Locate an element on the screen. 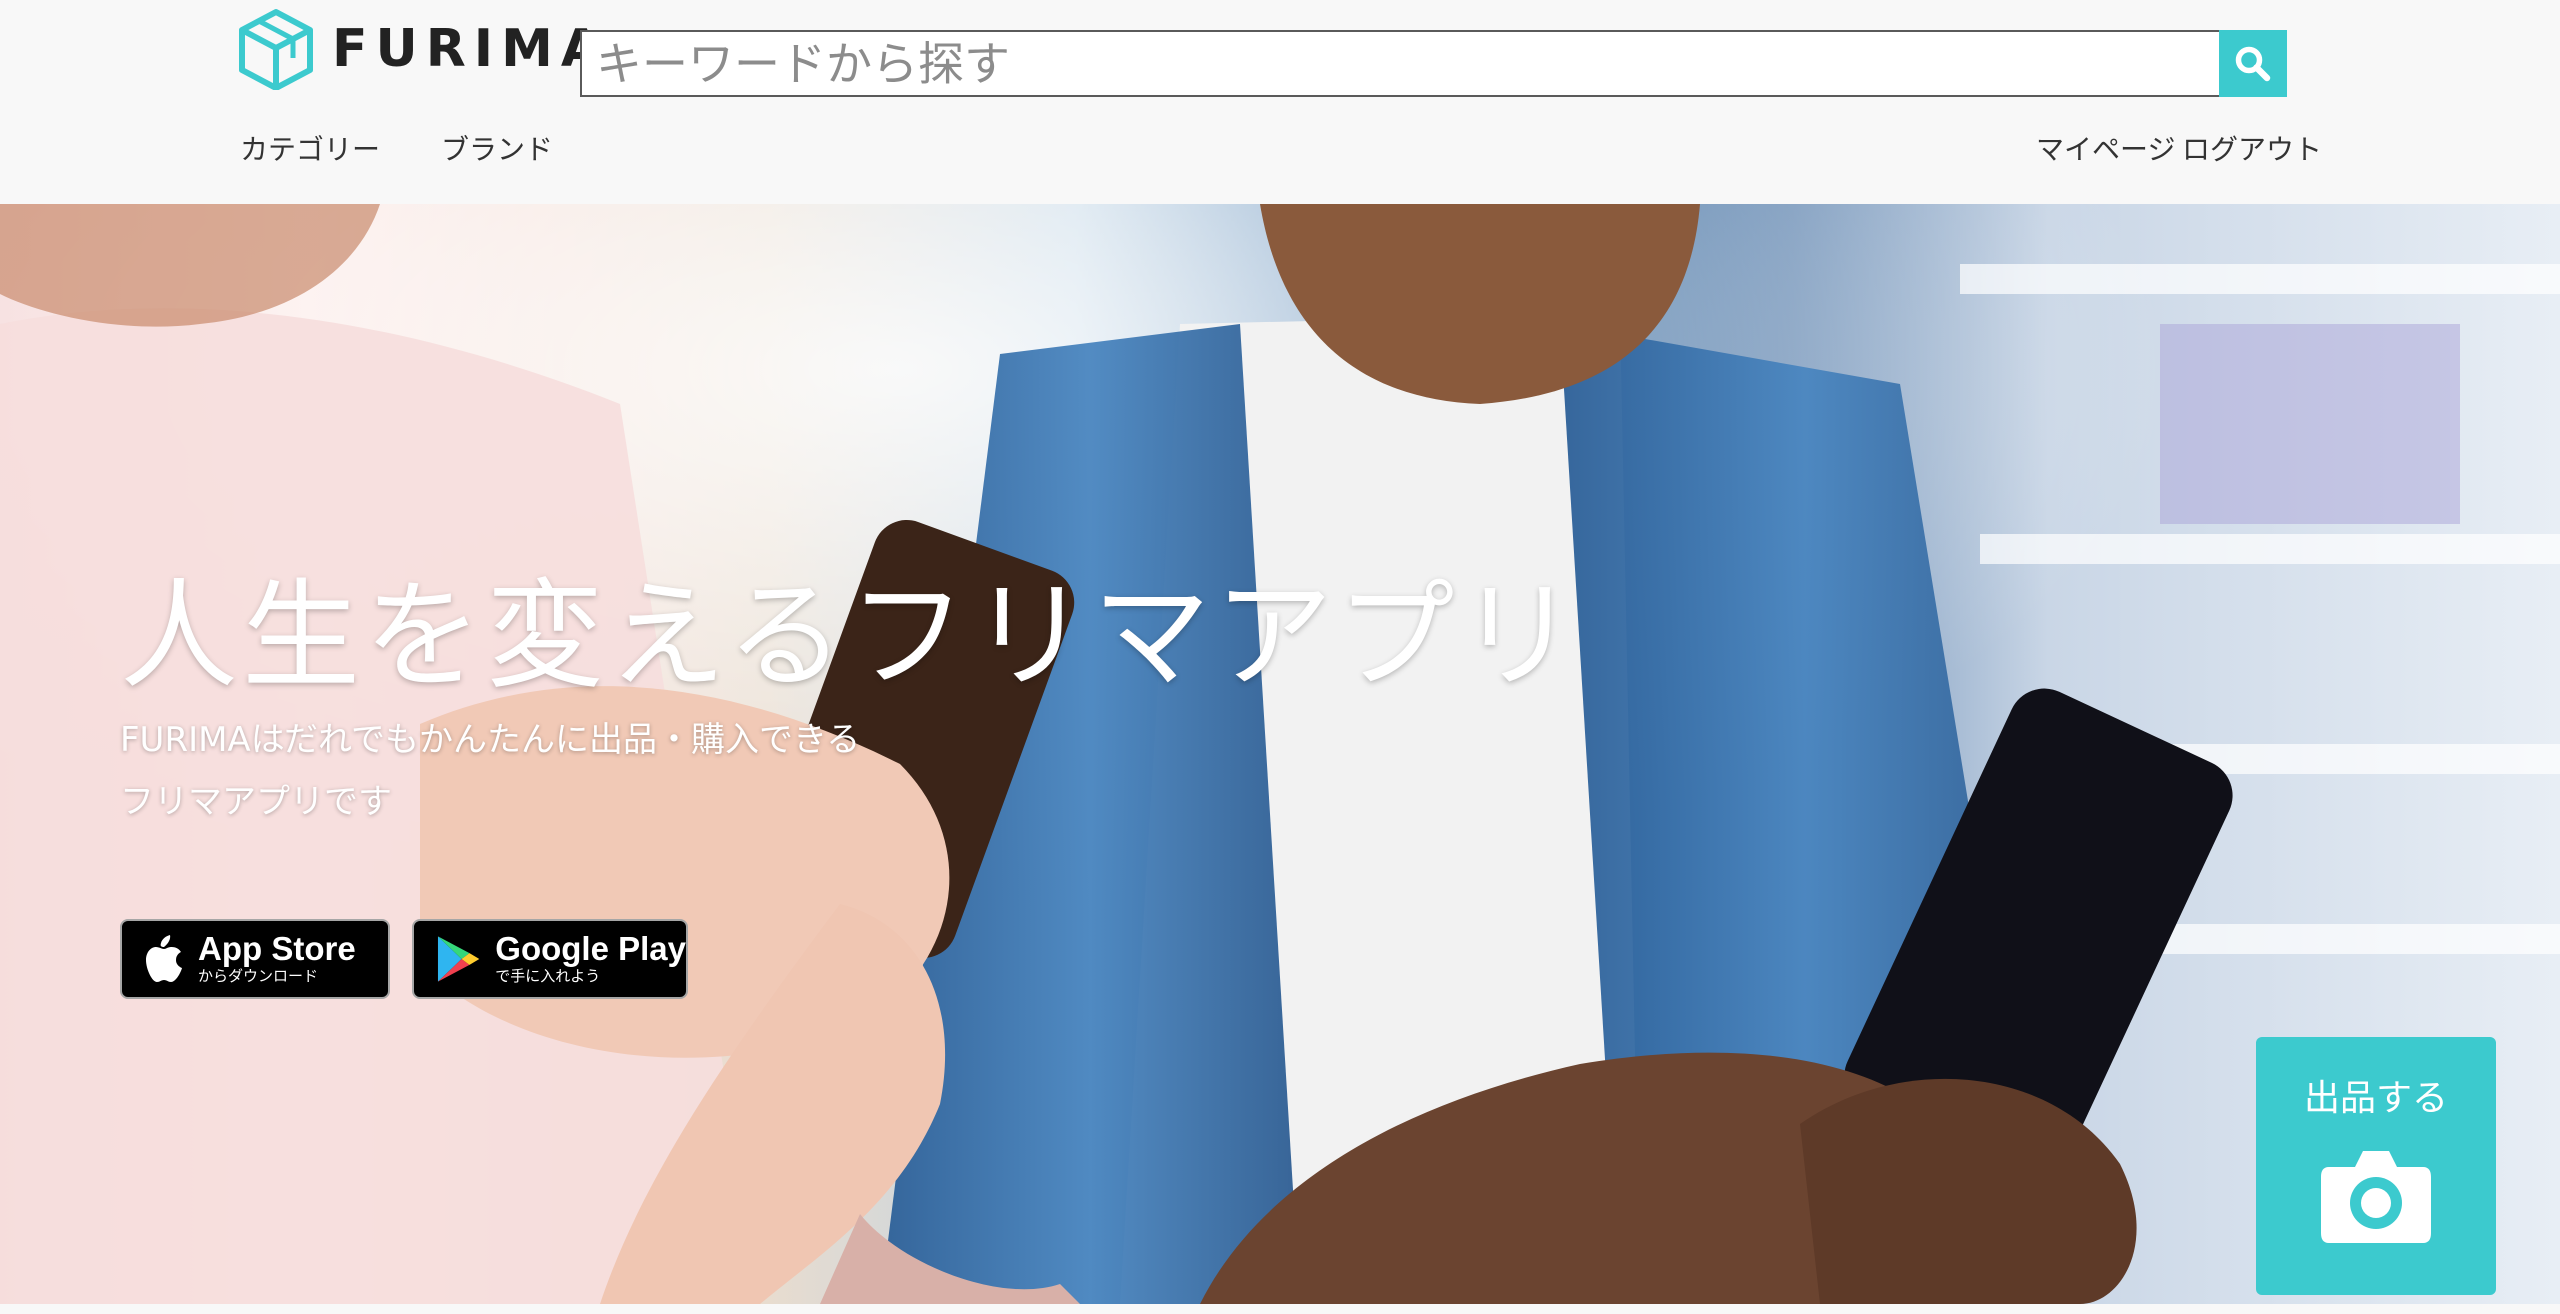 The height and width of the screenshot is (1314, 2560). google-play-badge-main: Google Play is located at coordinates (590, 948).